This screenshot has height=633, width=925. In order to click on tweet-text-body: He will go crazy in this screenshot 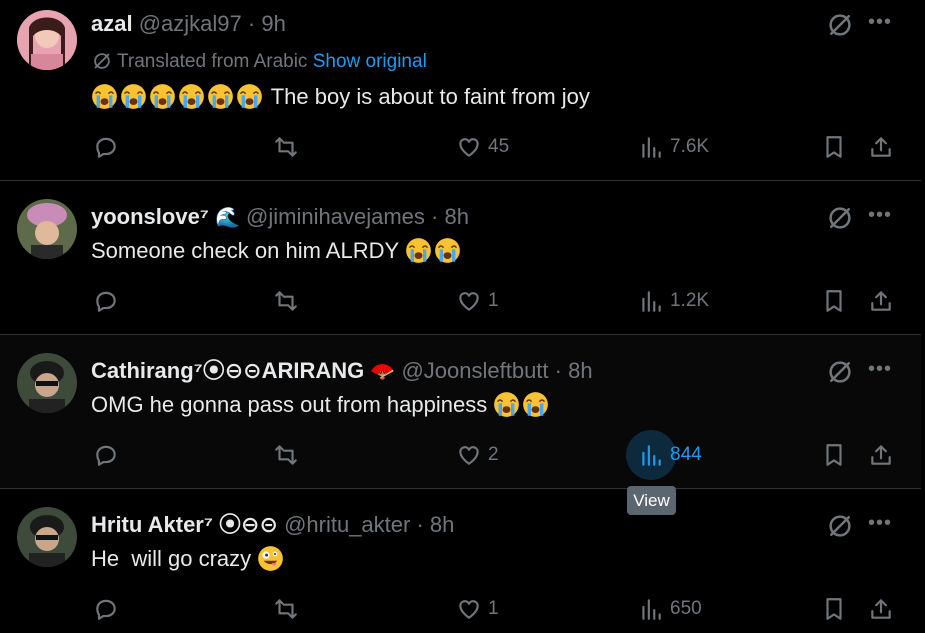, I will do `click(171, 558)`.